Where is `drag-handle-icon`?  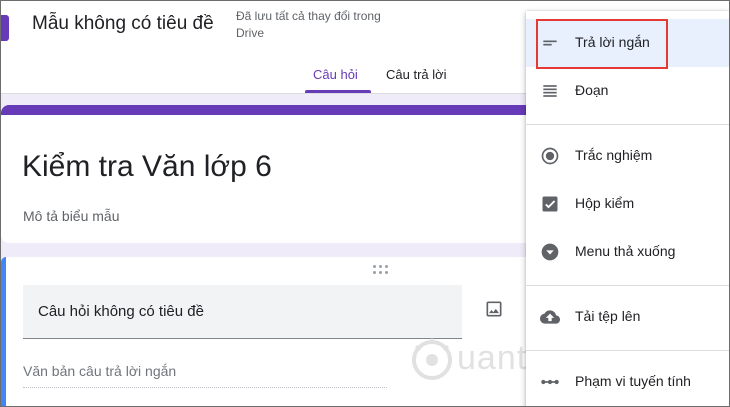 drag-handle-icon is located at coordinates (382, 270).